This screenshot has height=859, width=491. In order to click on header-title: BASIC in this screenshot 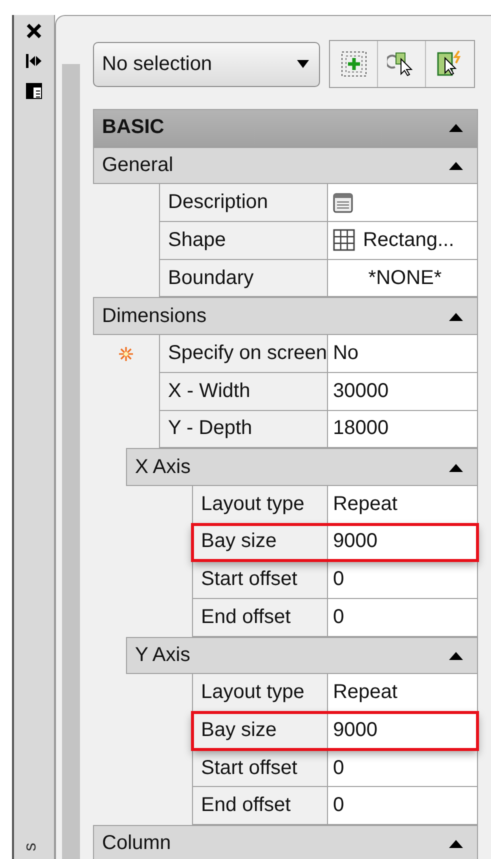, I will do `click(133, 128)`.